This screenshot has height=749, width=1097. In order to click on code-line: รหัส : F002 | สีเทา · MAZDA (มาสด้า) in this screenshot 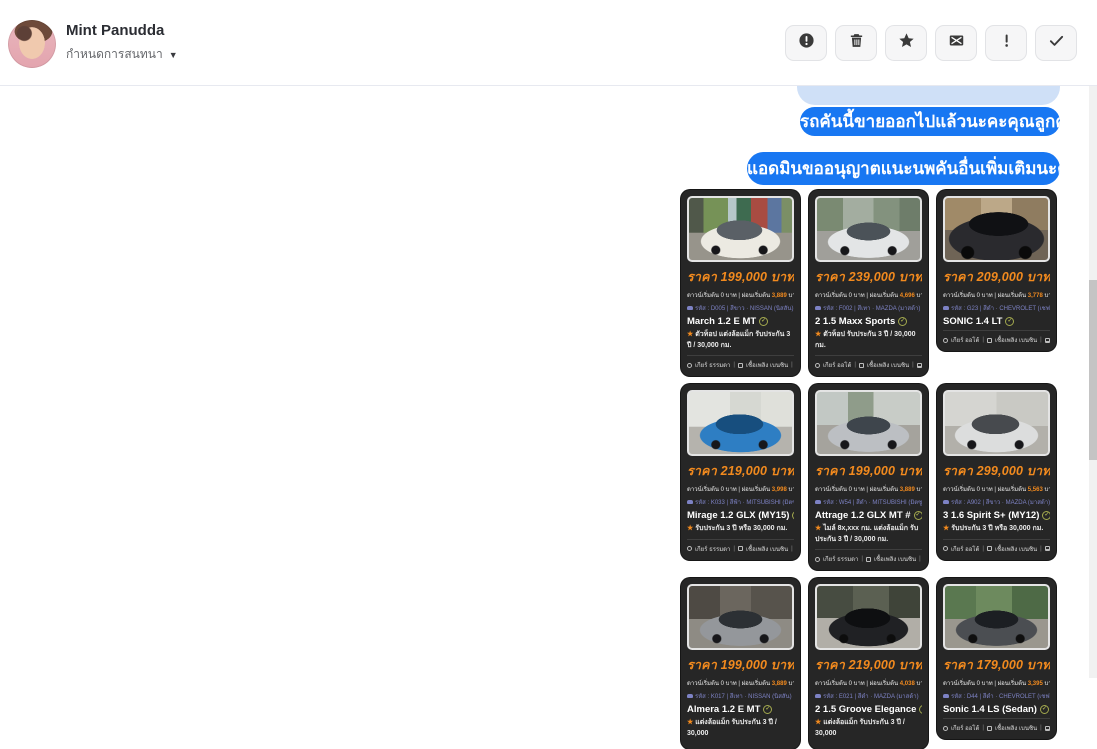, I will do `click(868, 308)`.